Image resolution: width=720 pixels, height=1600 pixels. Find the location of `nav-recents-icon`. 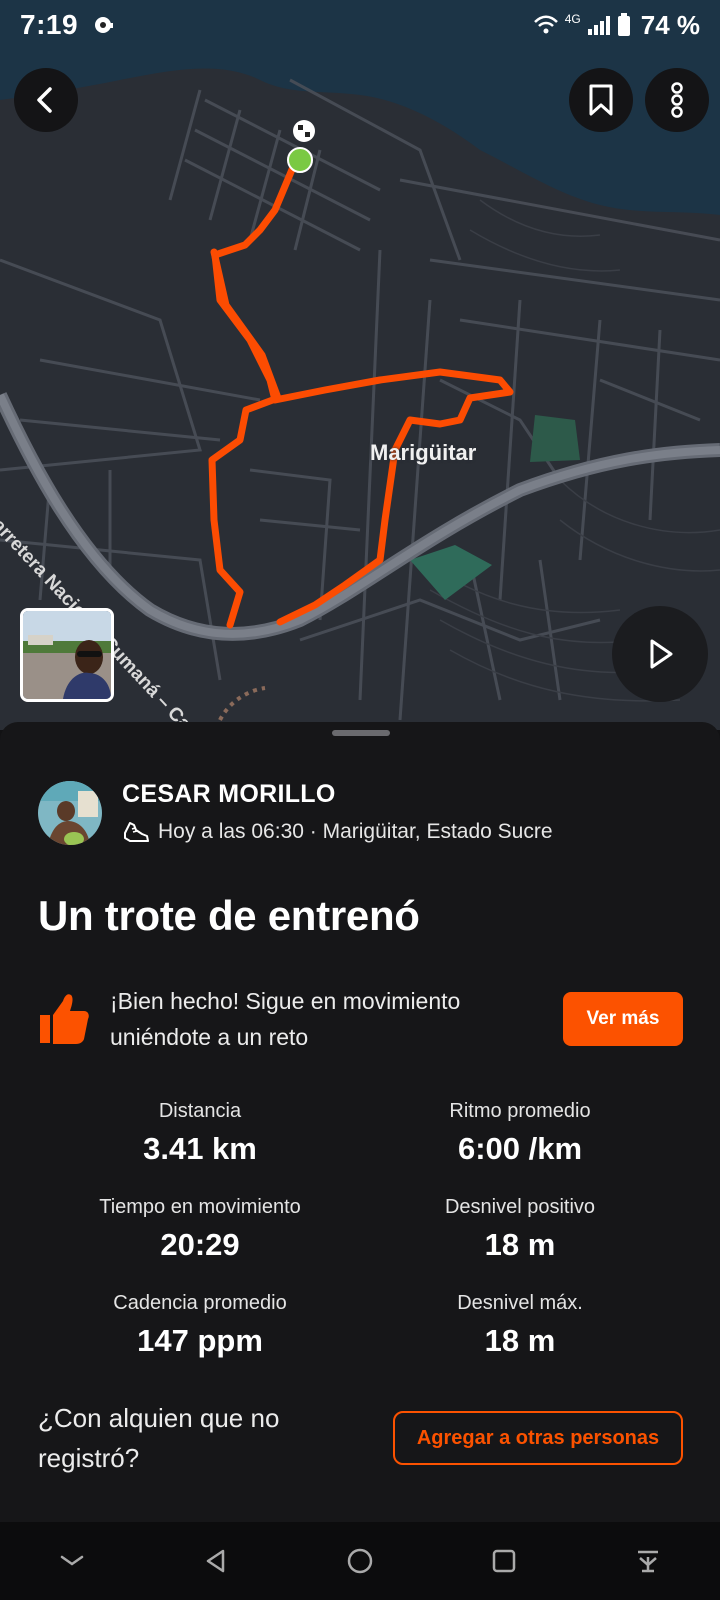

nav-recents-icon is located at coordinates (504, 1561).